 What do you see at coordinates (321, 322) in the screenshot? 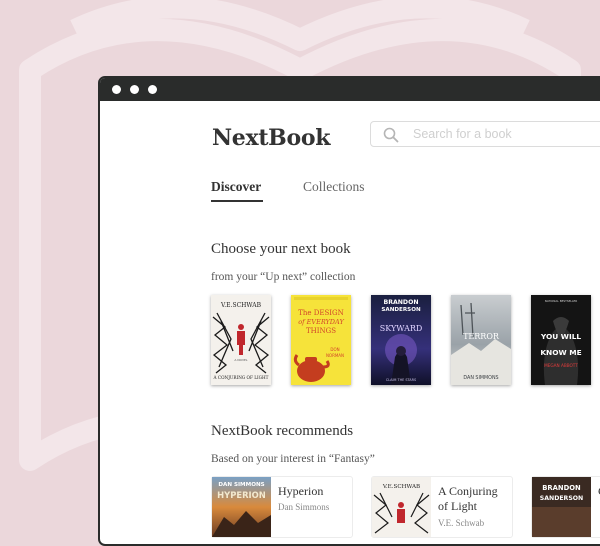
I see `cover-title-line: of EVERYDAY` at bounding box center [321, 322].